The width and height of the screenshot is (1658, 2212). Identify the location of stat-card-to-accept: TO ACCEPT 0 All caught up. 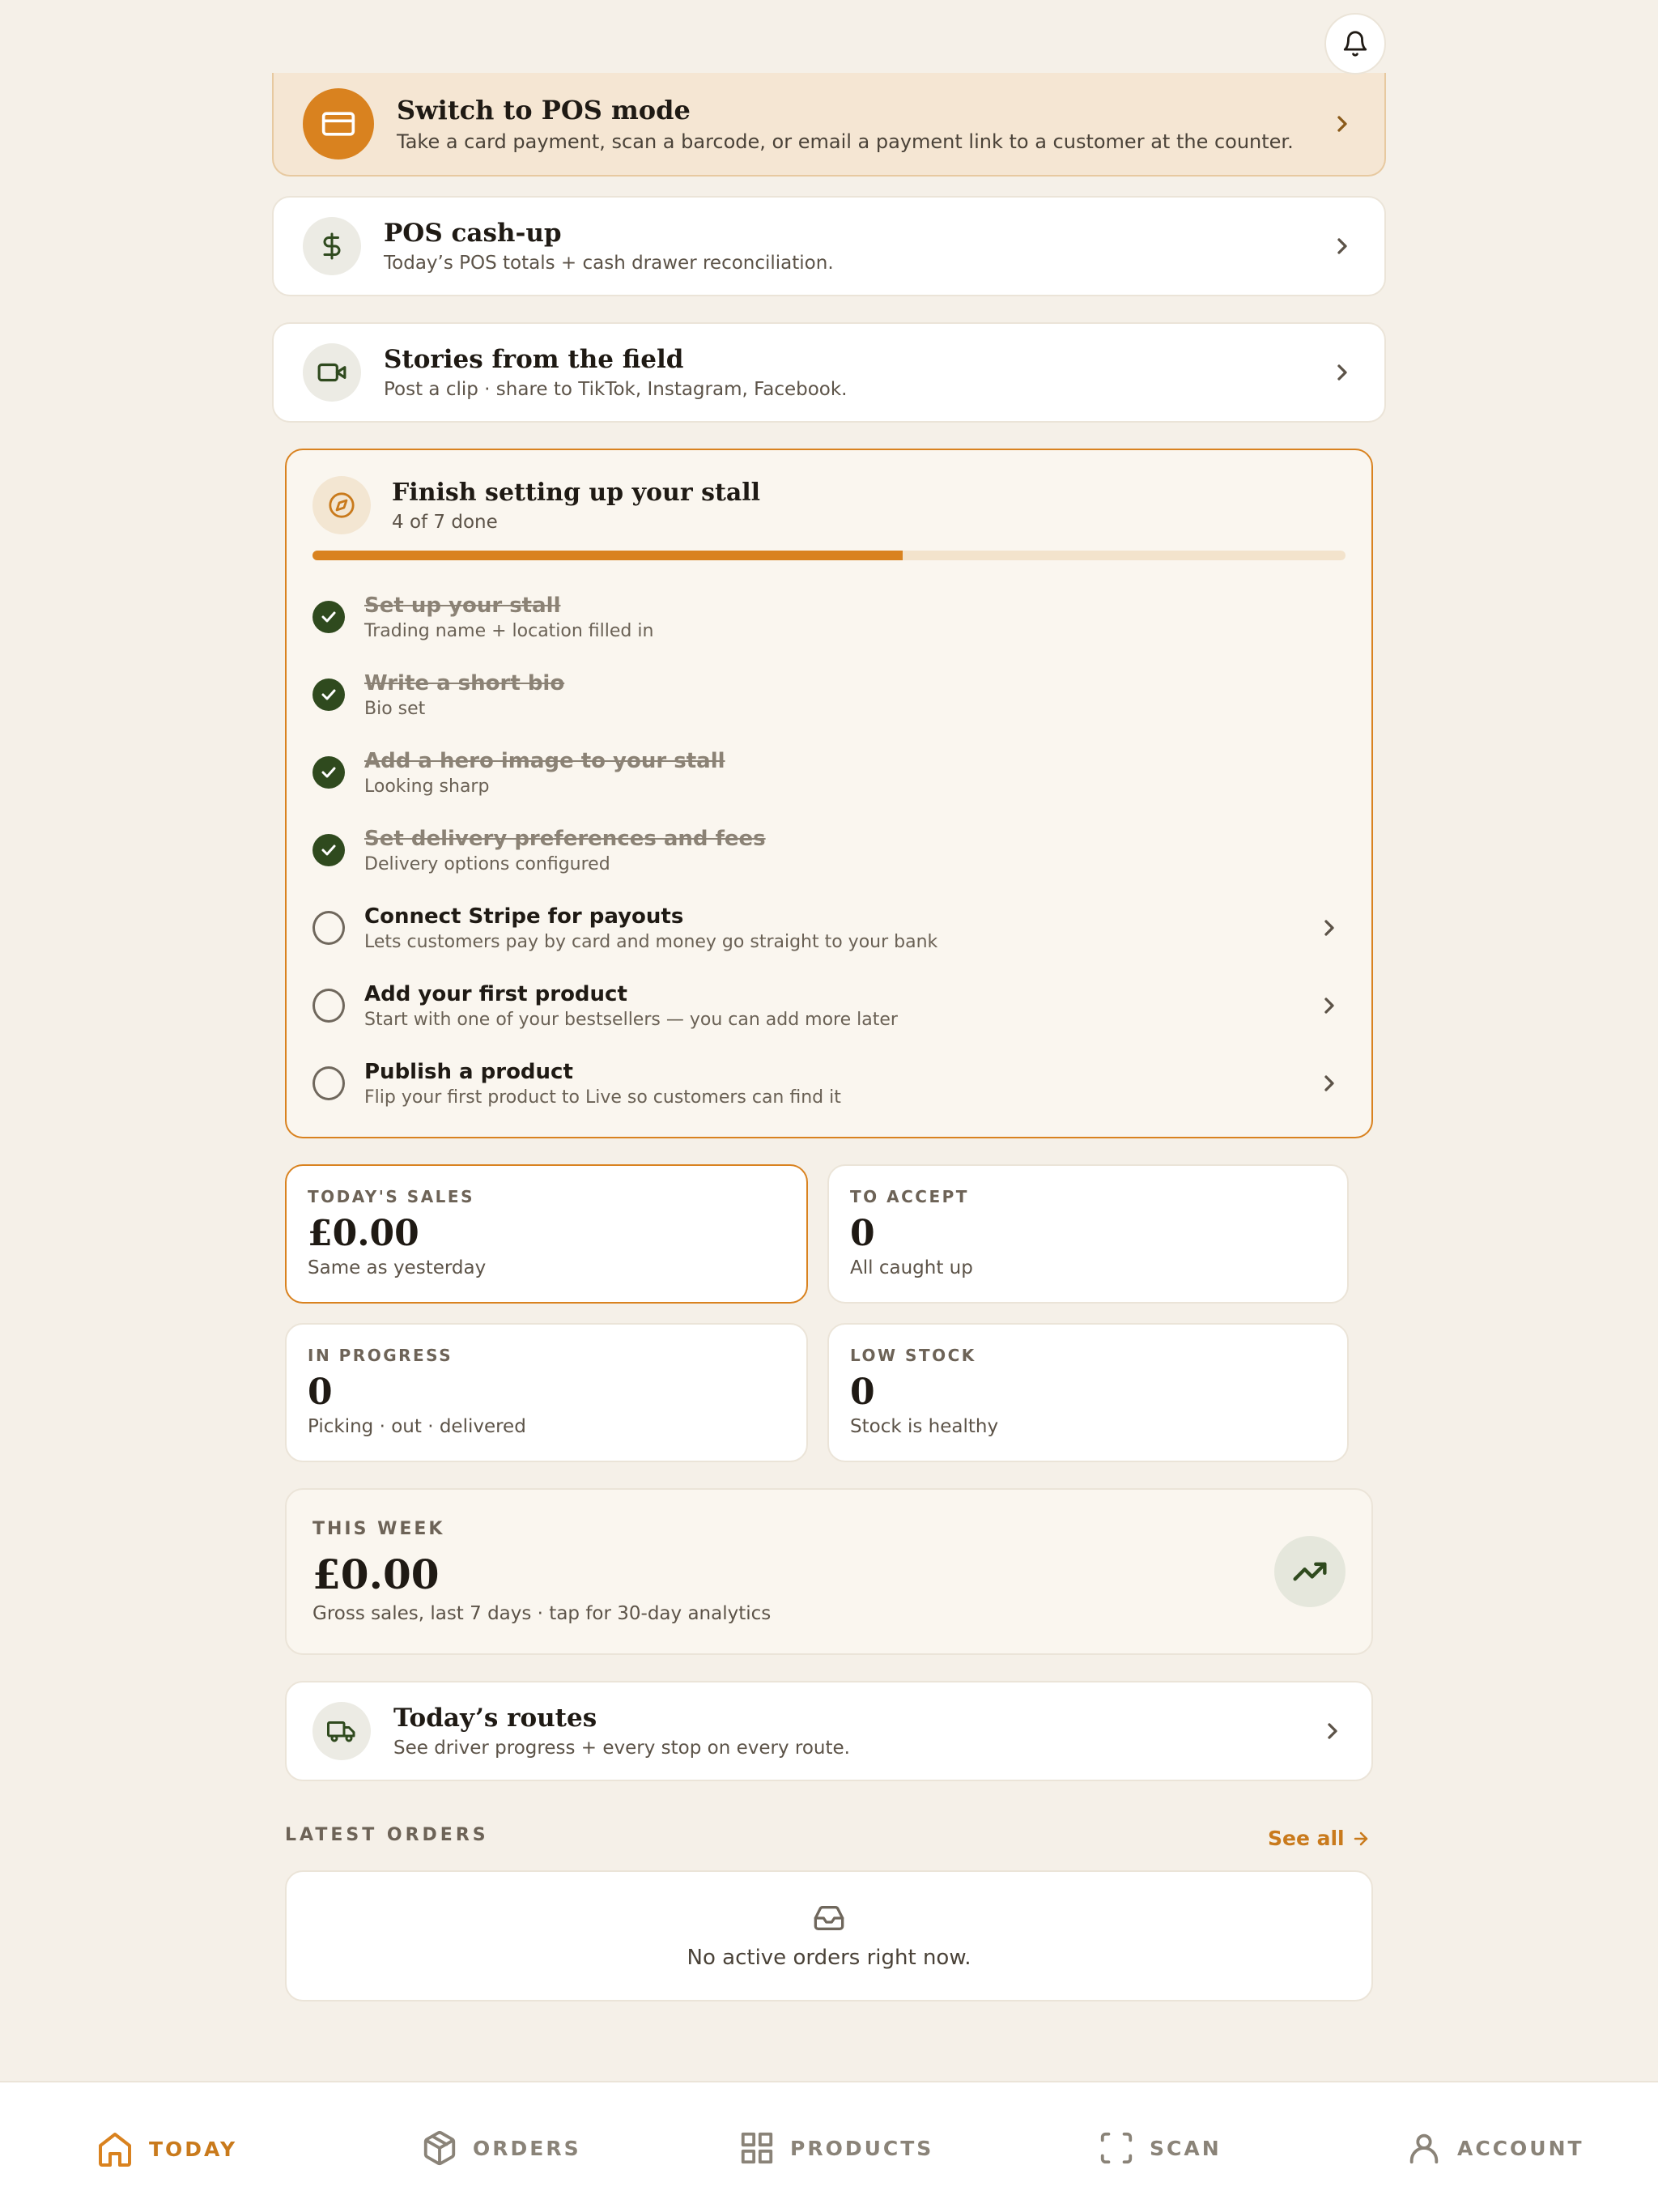
(1088, 1234).